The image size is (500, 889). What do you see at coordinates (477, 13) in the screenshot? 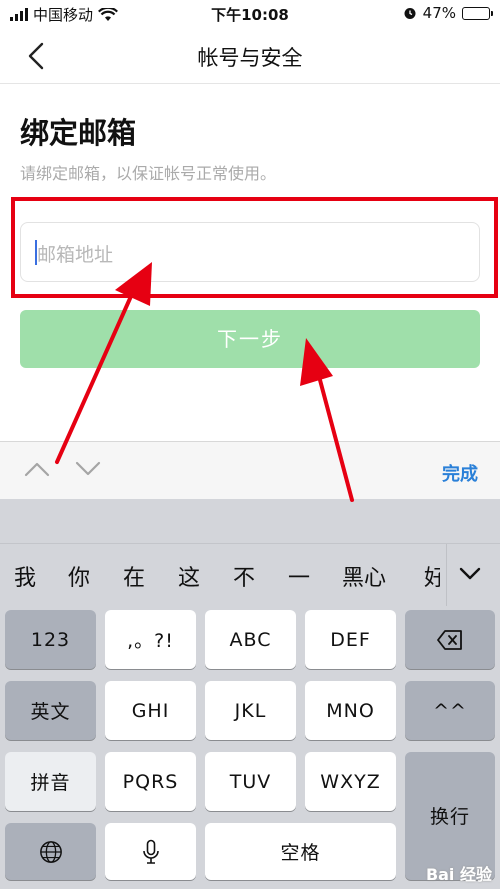
I see `battery-icon` at bounding box center [477, 13].